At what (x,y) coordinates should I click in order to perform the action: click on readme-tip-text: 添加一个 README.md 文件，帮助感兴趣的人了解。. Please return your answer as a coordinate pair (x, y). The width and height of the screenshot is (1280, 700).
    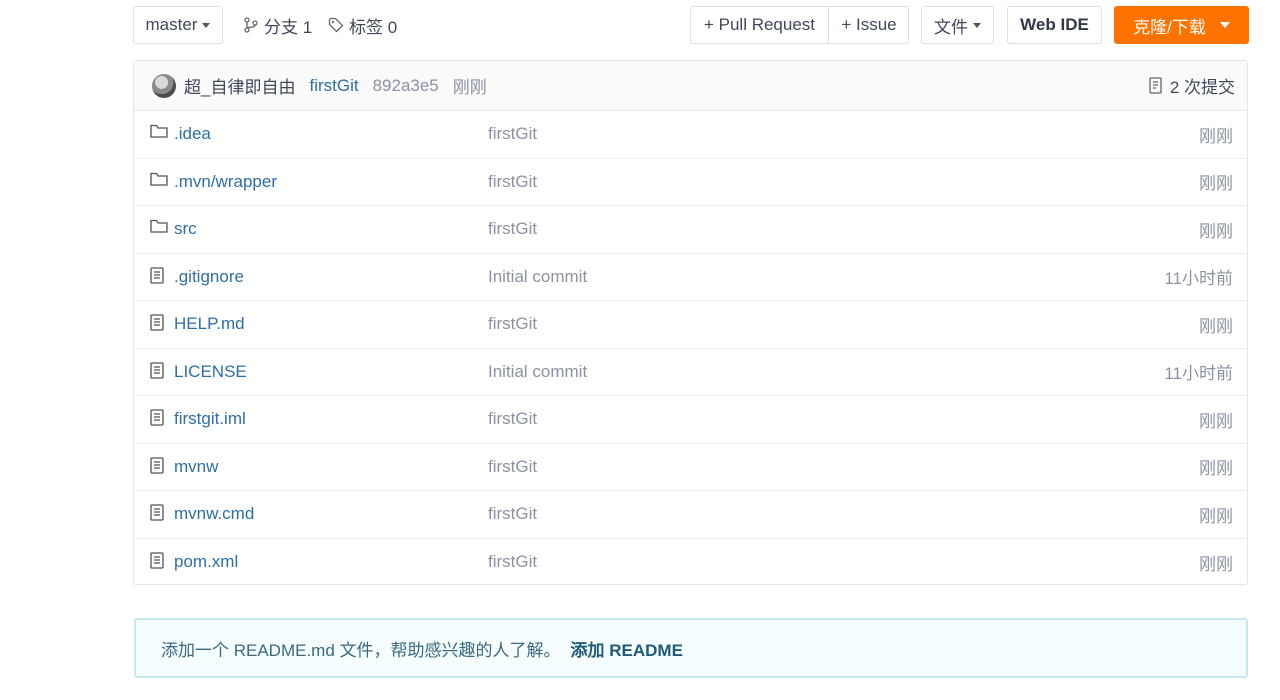
    Looking at the image, I should click on (361, 650).